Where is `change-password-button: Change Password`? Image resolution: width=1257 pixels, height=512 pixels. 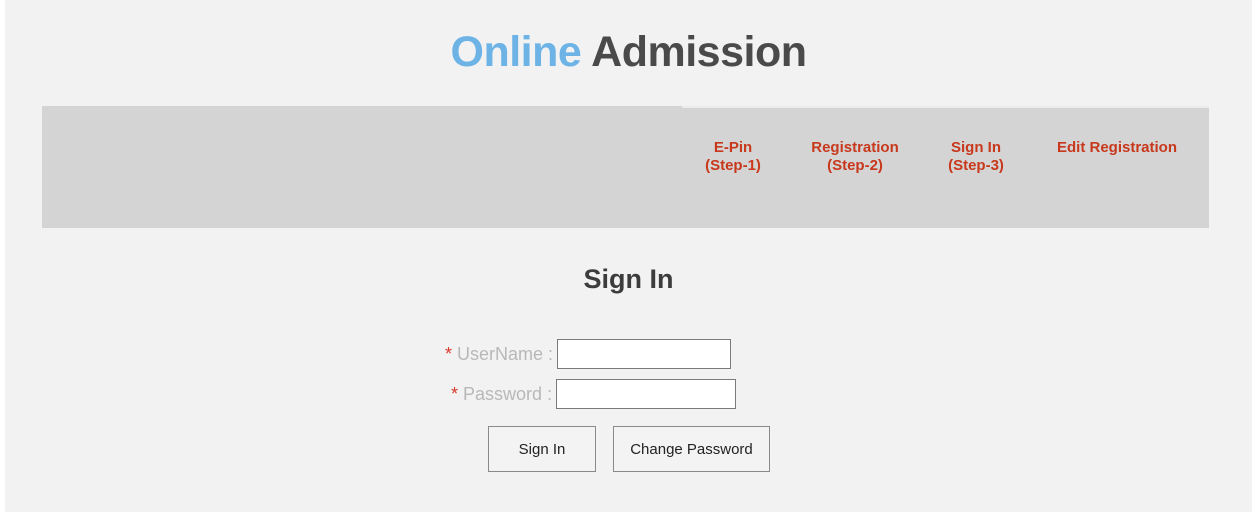 change-password-button: Change Password is located at coordinates (691, 449).